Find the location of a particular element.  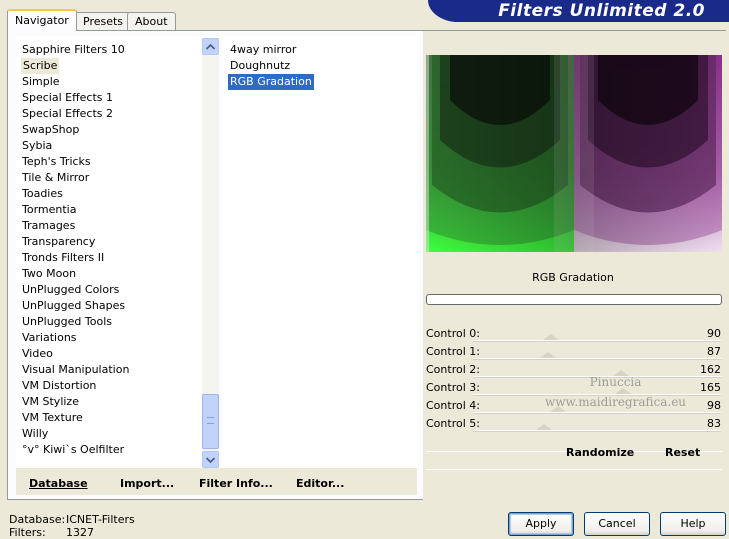

control-row: Control 1: 87 is located at coordinates (573, 352).